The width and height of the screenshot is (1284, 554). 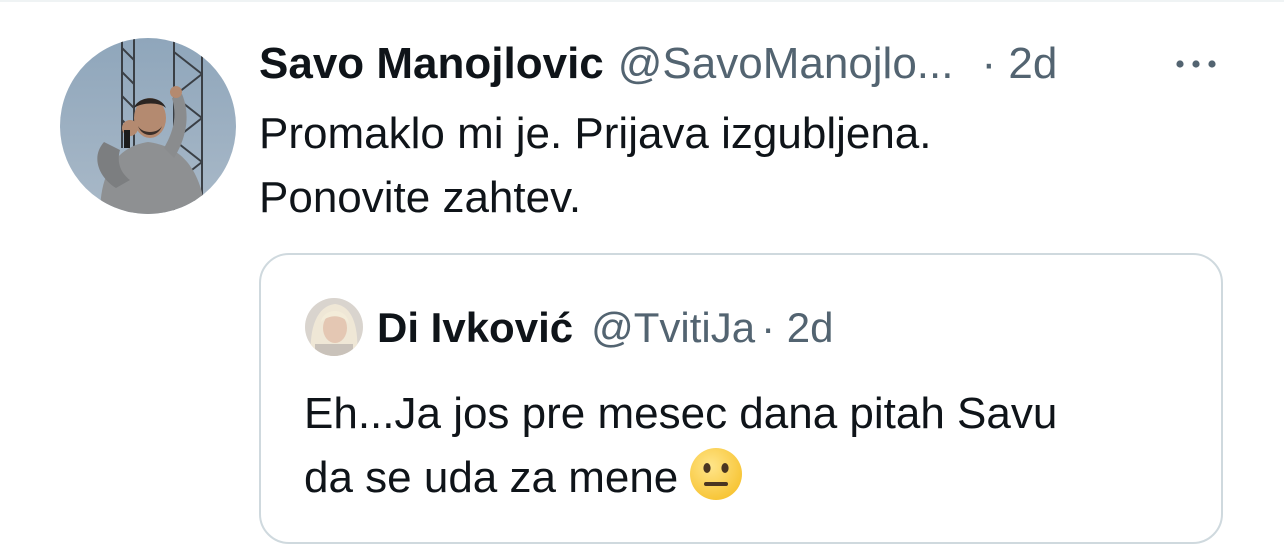 I want to click on more-horizontal-icon, so click(x=1196, y=64).